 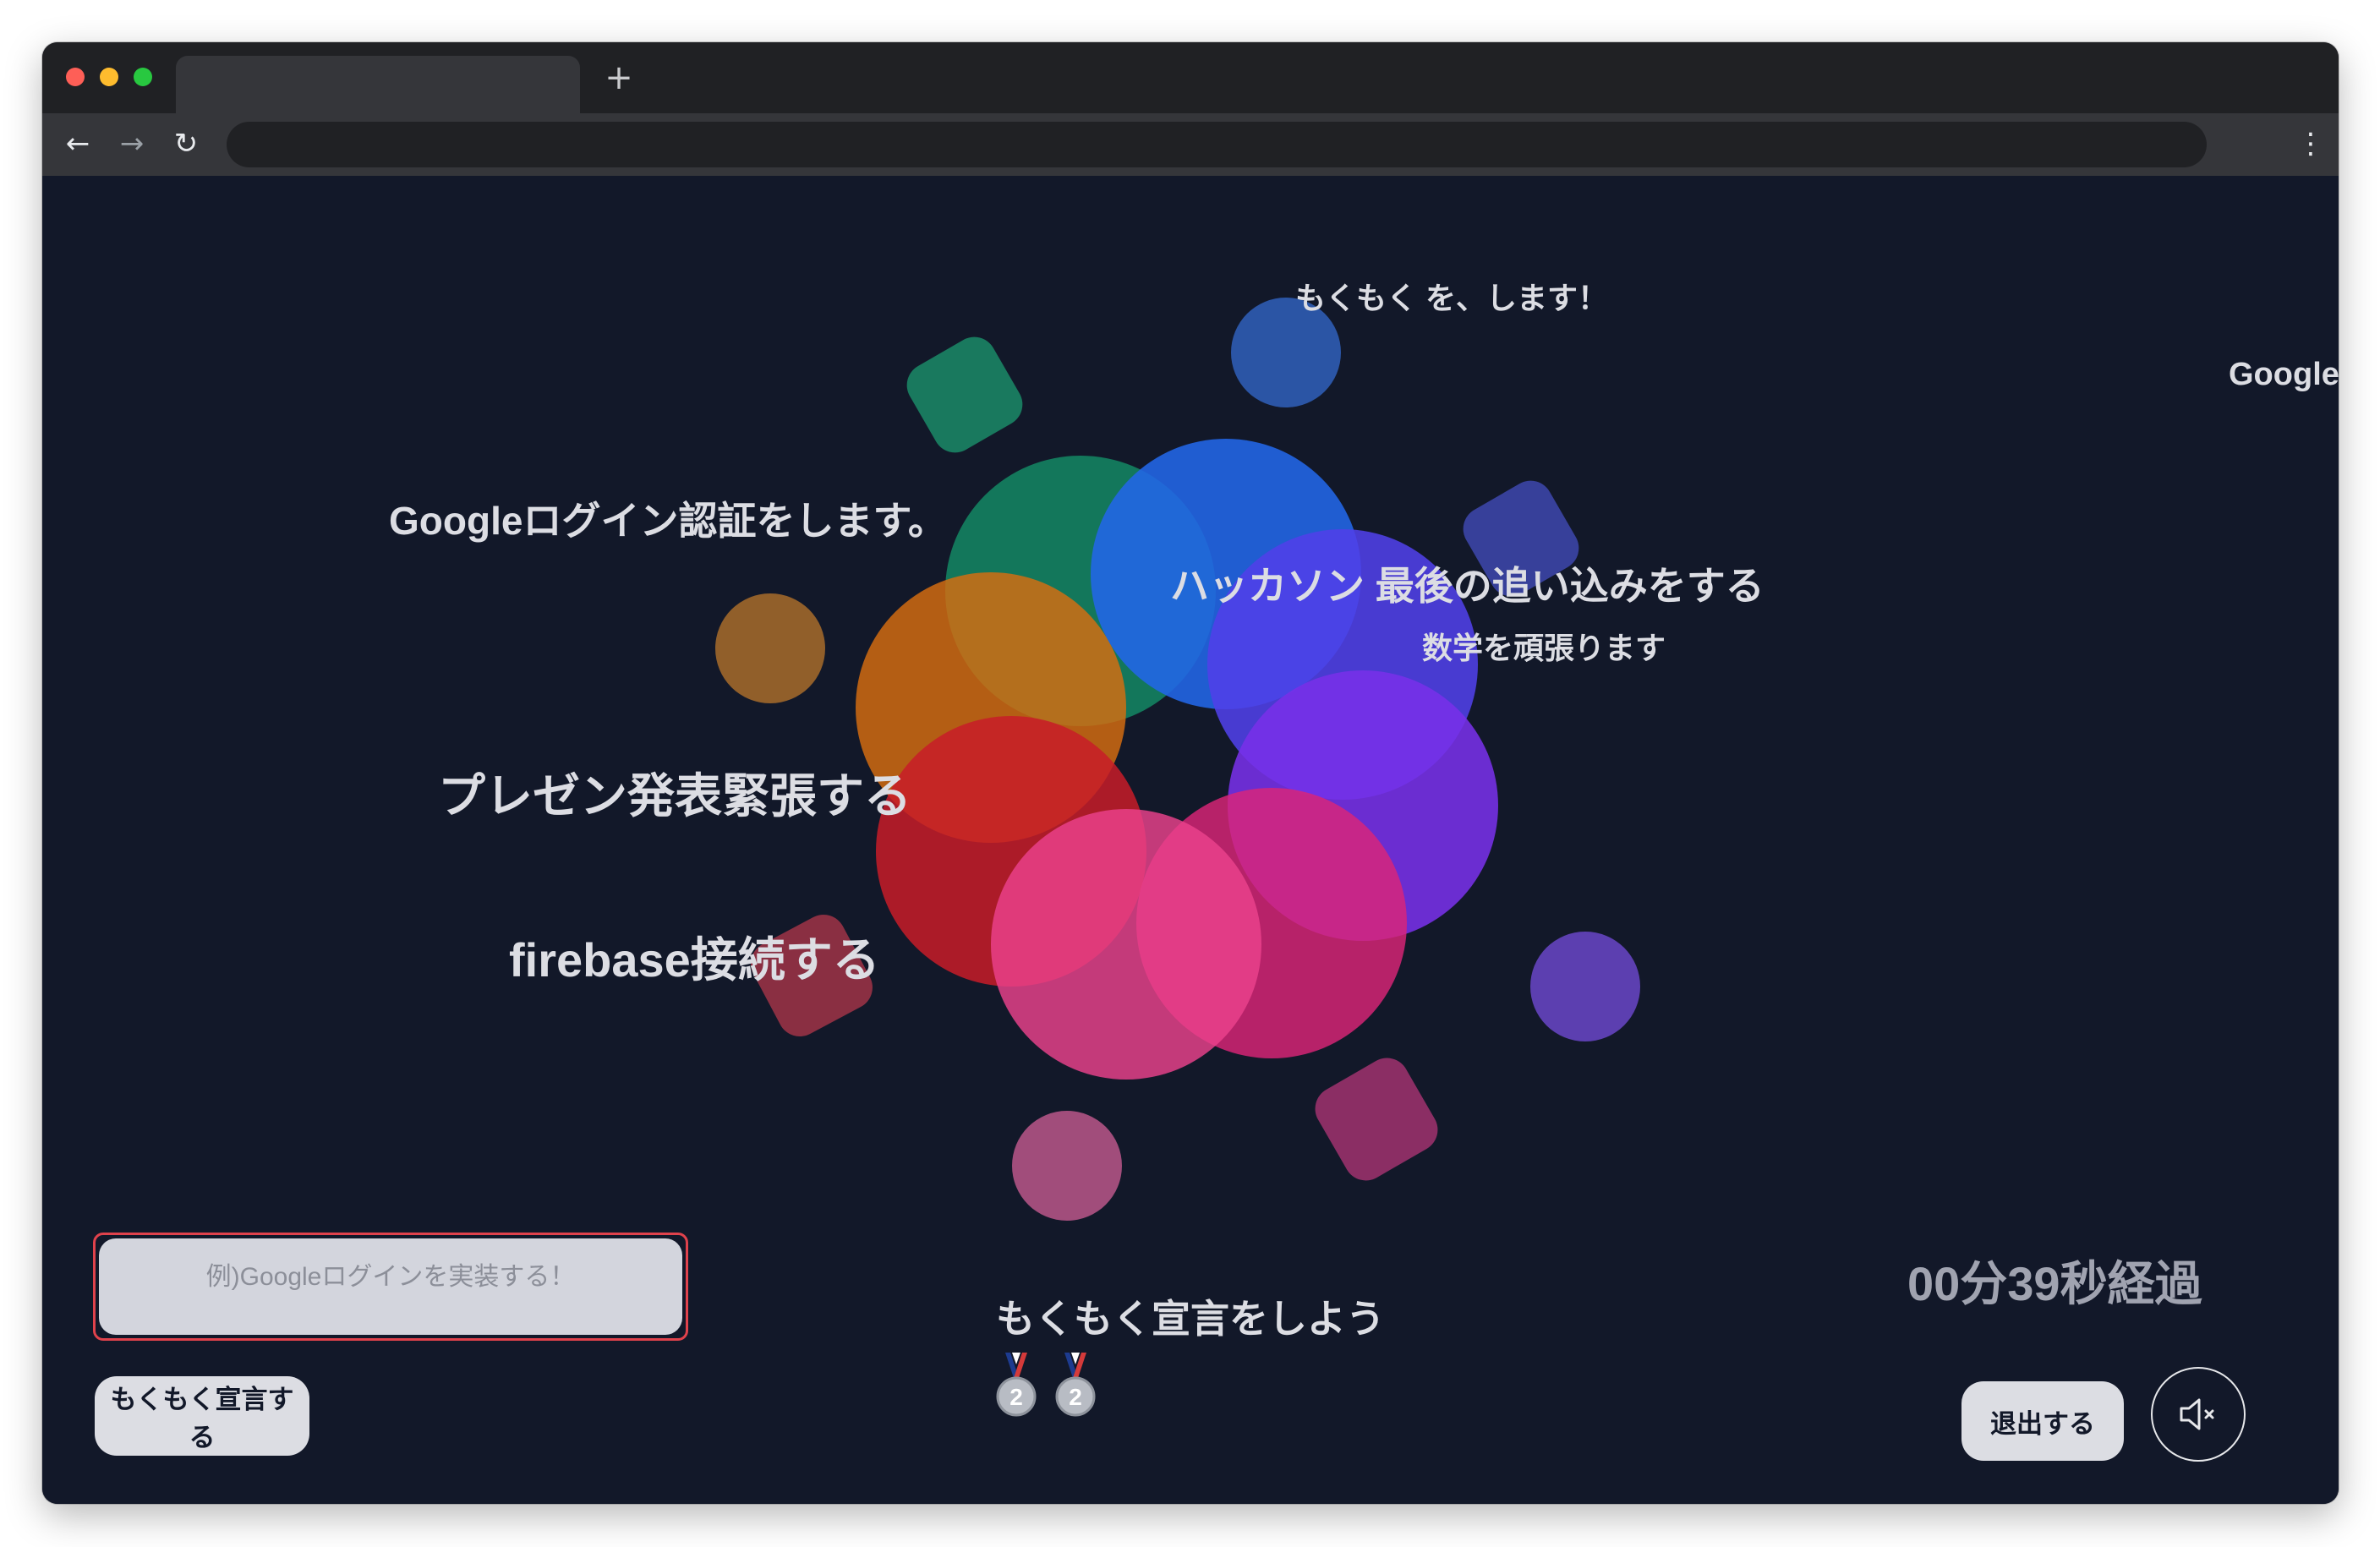 What do you see at coordinates (109, 77) in the screenshot?
I see `minimize-window-button` at bounding box center [109, 77].